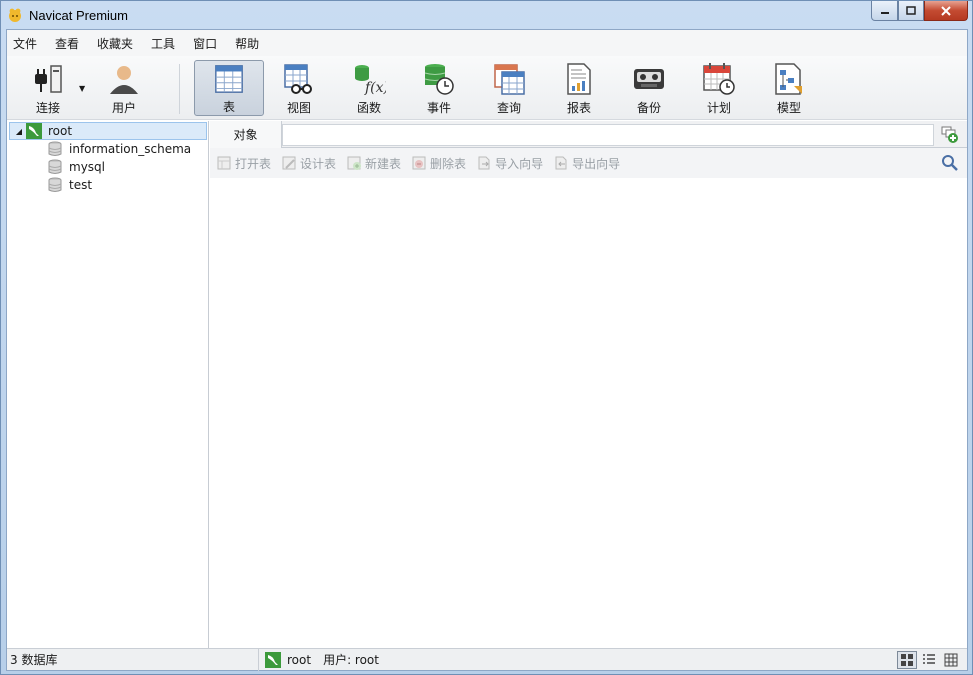 The height and width of the screenshot is (675, 973). Describe the element at coordinates (487, 659) in the screenshot. I see `status-bar: 3 数据库 root 用户: root` at that location.